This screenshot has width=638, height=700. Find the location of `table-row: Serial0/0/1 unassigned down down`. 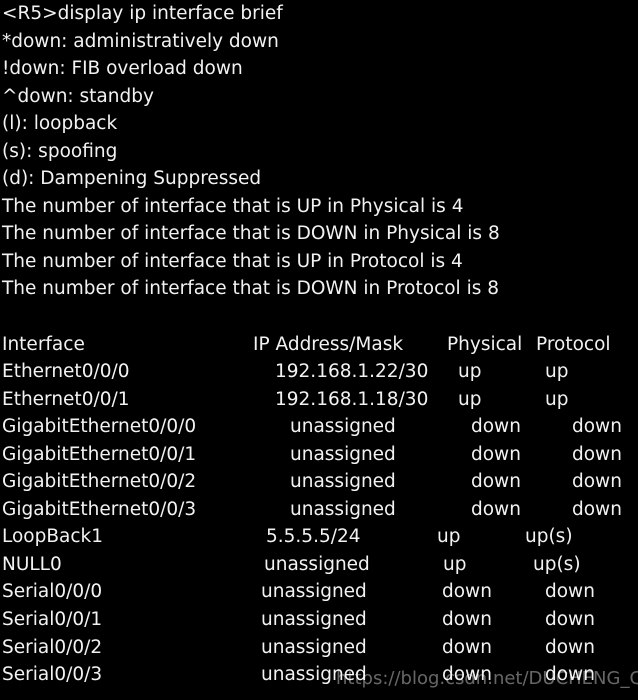

table-row: Serial0/0/1 unassigned down down is located at coordinates (319, 620).